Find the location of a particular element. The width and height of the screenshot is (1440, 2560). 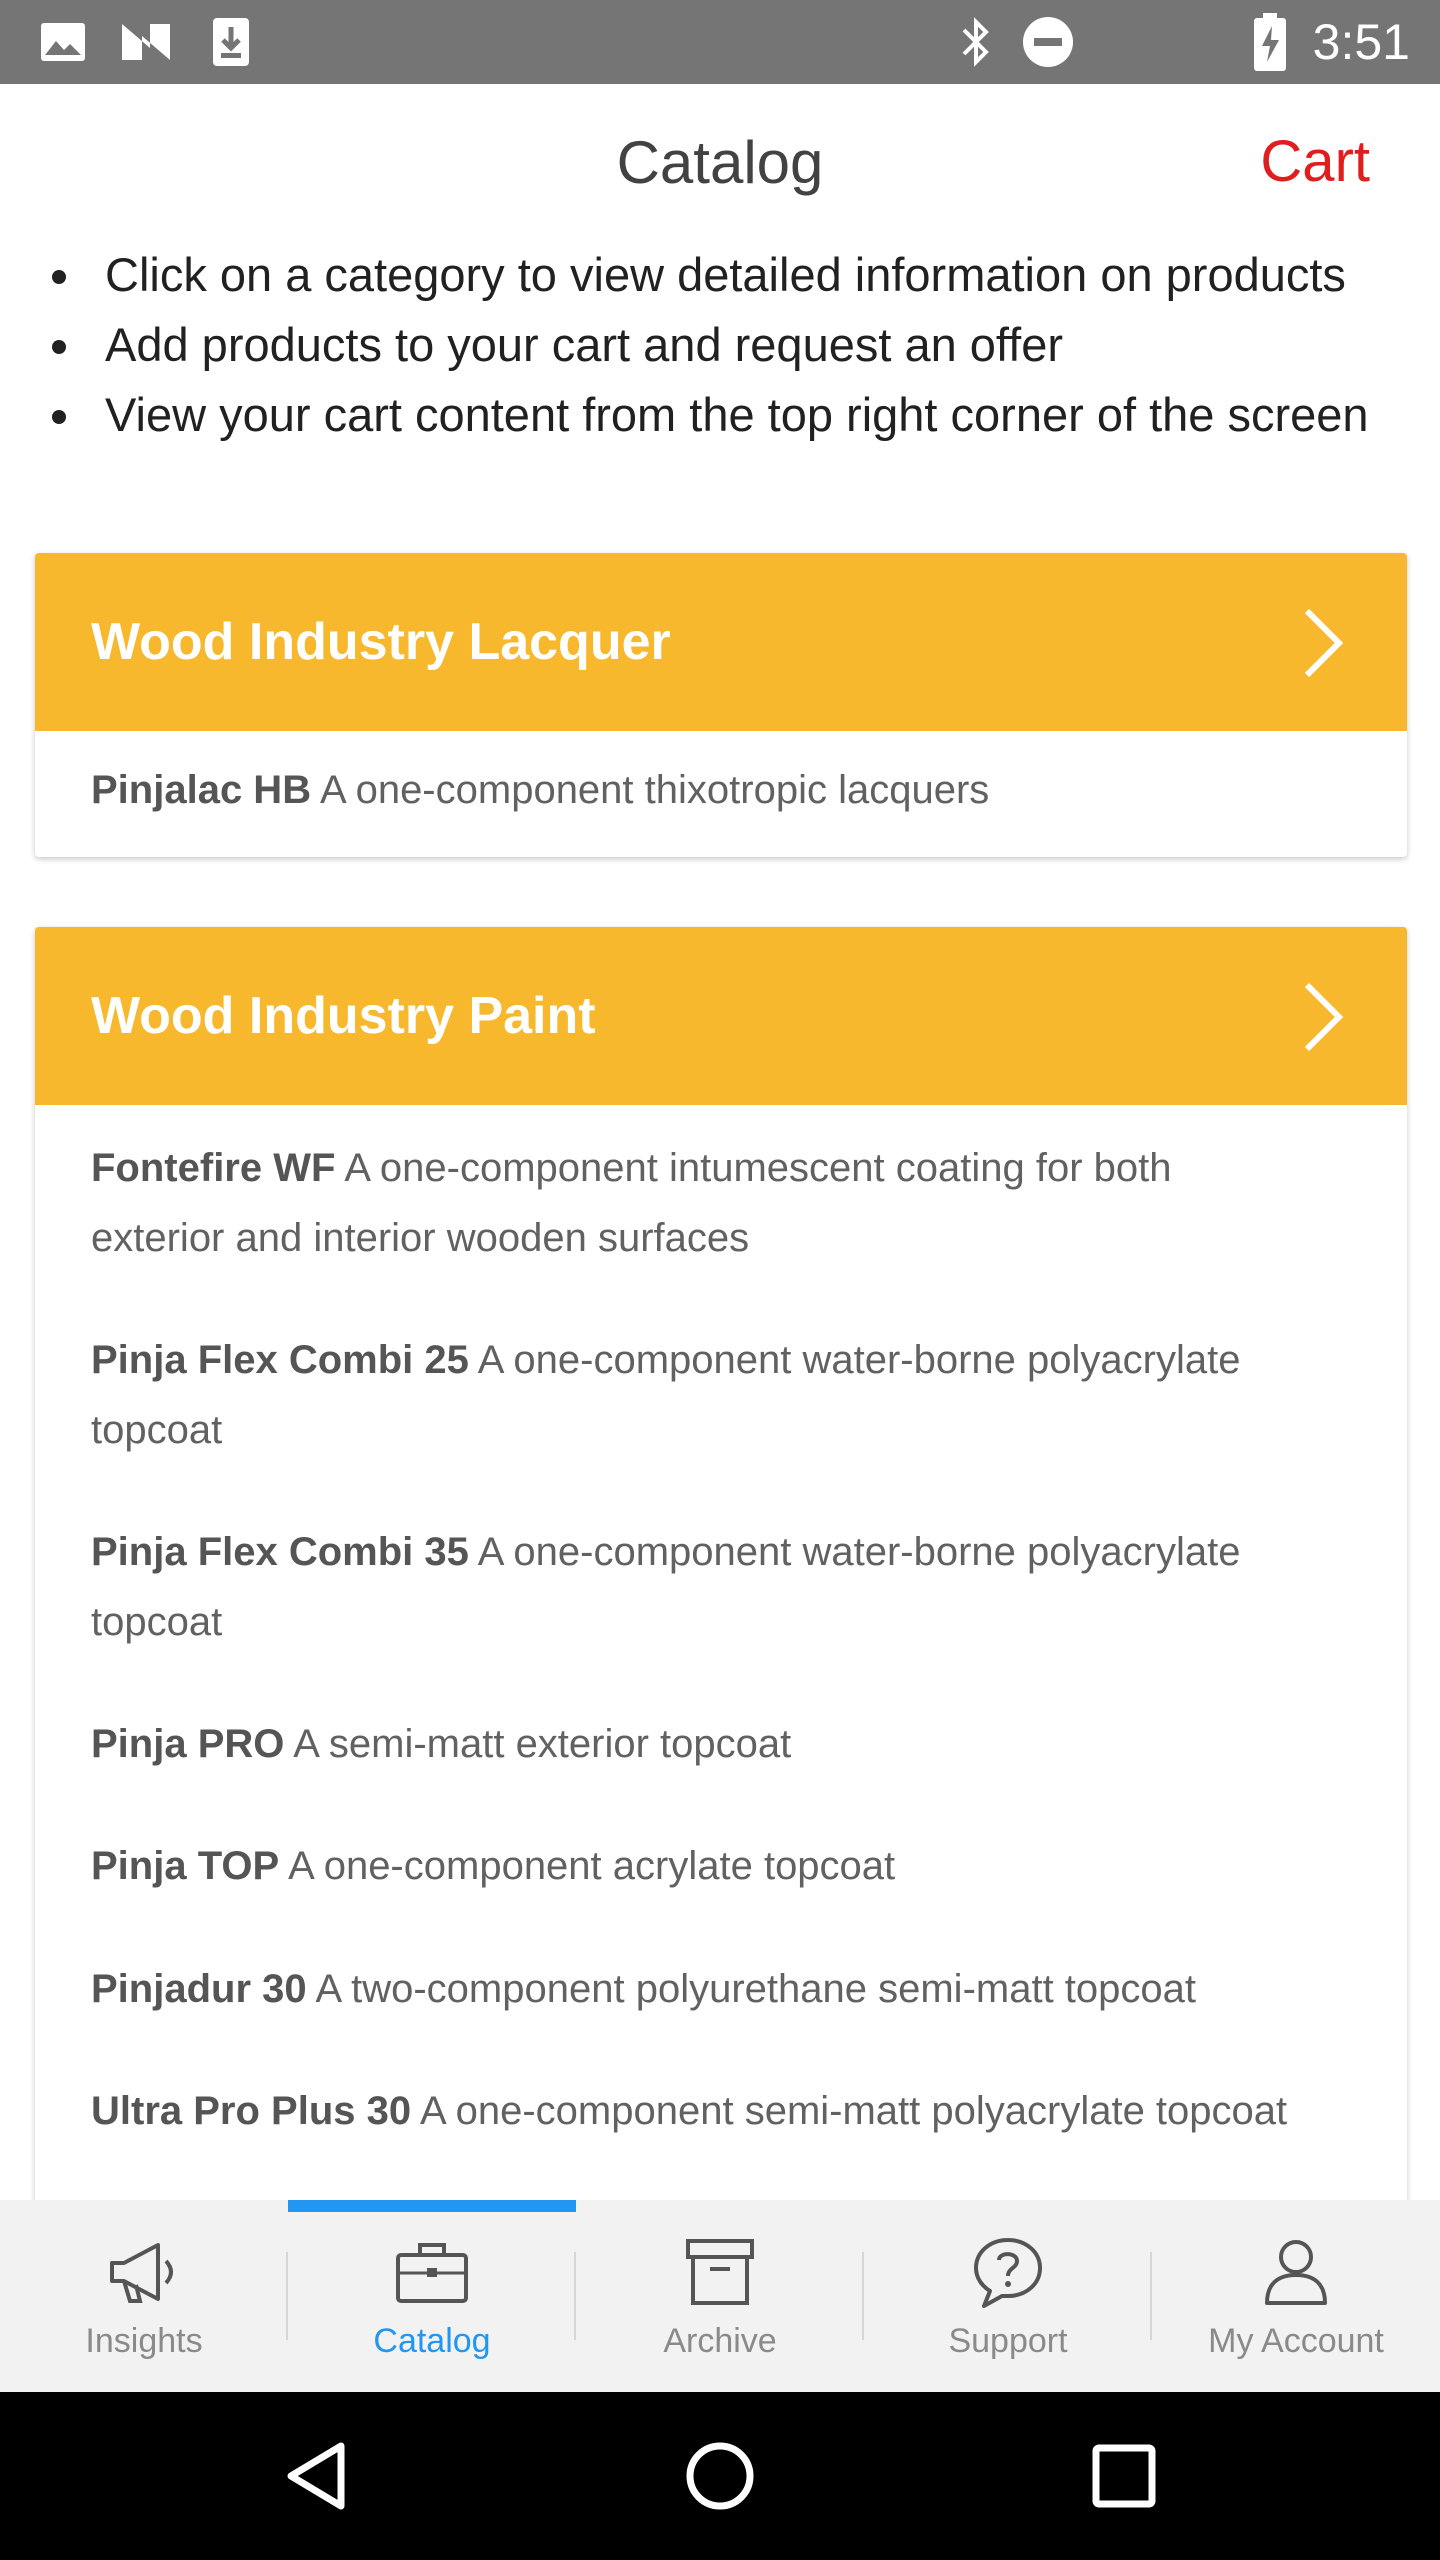

page-title: Catalog is located at coordinates (720, 162).